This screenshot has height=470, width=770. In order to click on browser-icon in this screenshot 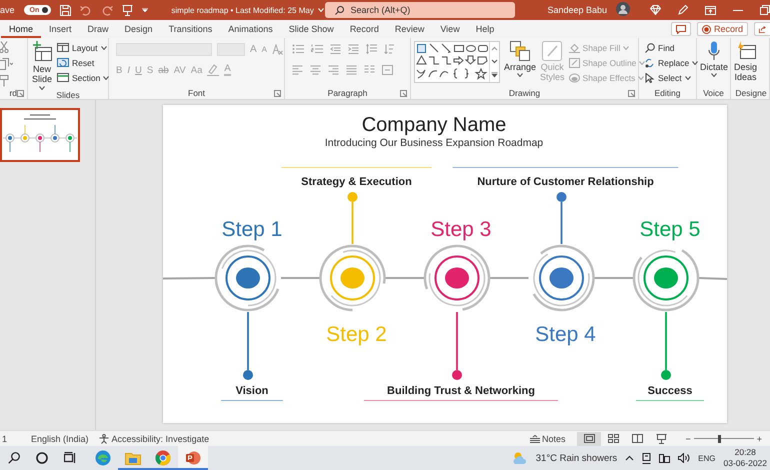, I will do `click(163, 458)`.